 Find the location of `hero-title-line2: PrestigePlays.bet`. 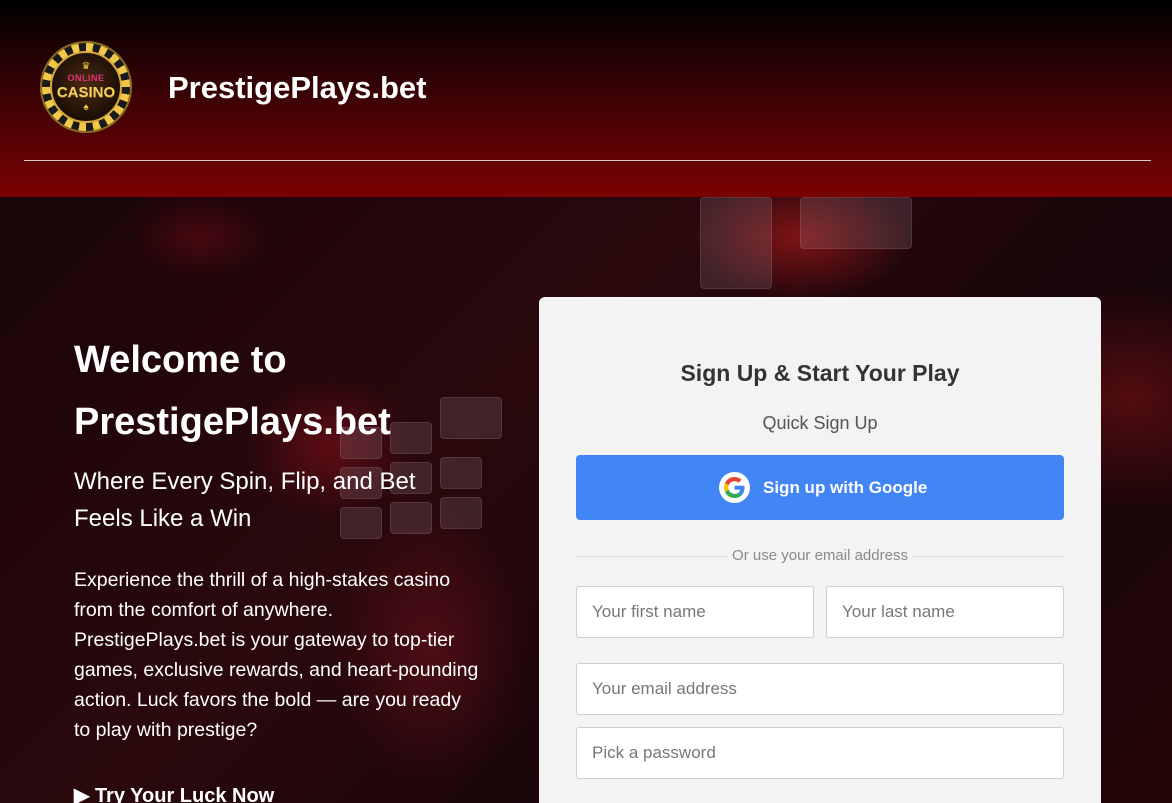

hero-title-line2: PrestigePlays.bet is located at coordinates (232, 422).